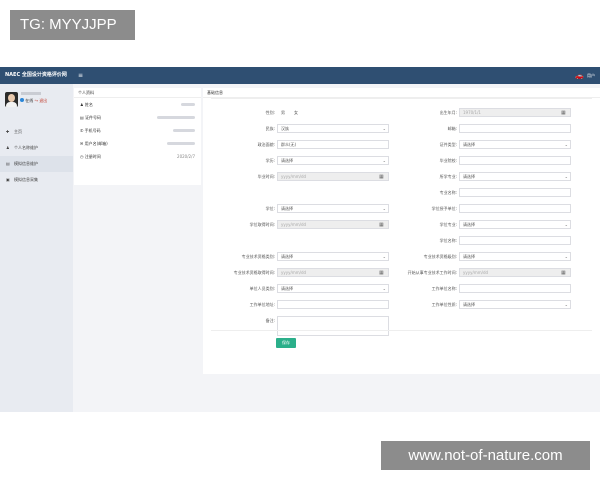  Describe the element at coordinates (333, 272) in the screenshot. I see `title-time-field: yyyy/mm/dd` at that location.